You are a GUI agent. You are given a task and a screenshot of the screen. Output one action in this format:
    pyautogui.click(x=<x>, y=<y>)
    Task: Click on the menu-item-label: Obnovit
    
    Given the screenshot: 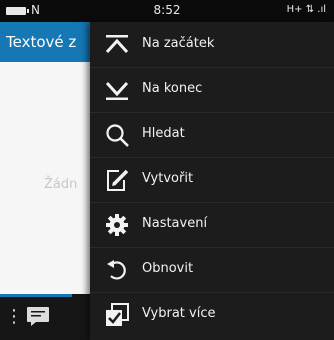 What is the action you would take?
    pyautogui.click(x=168, y=268)
    